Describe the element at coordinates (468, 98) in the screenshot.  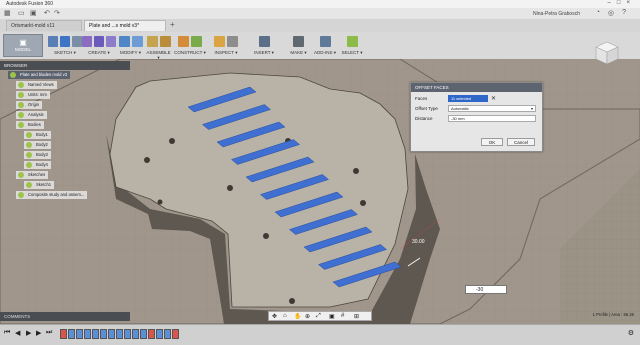
I see `faces-selection: 11 selected` at that location.